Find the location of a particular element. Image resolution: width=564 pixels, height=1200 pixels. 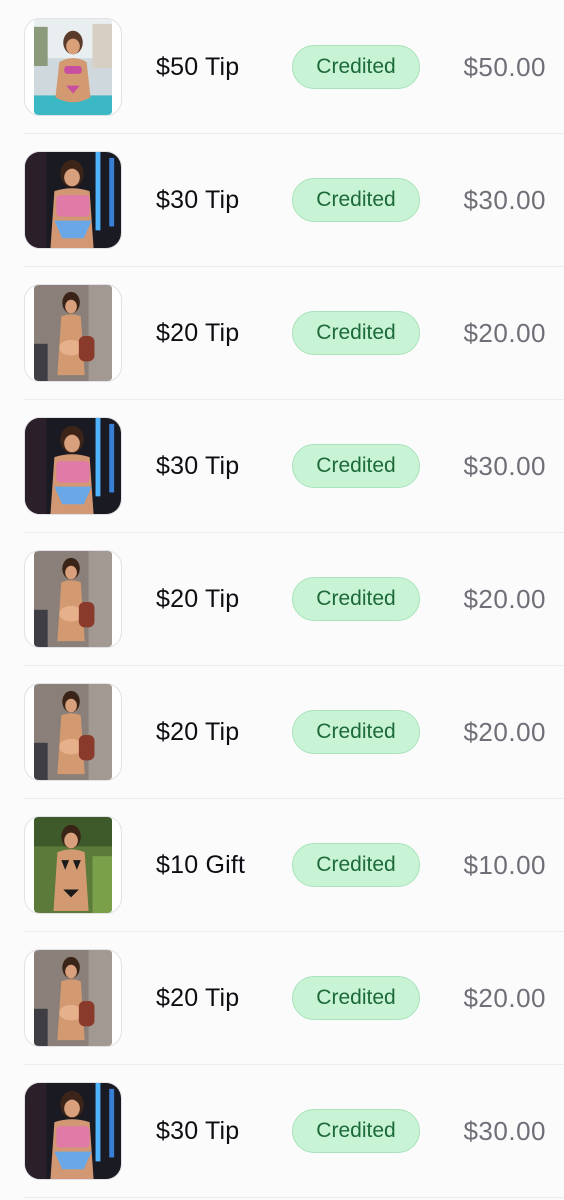

transaction-title: $50 Tip is located at coordinates (198, 66).